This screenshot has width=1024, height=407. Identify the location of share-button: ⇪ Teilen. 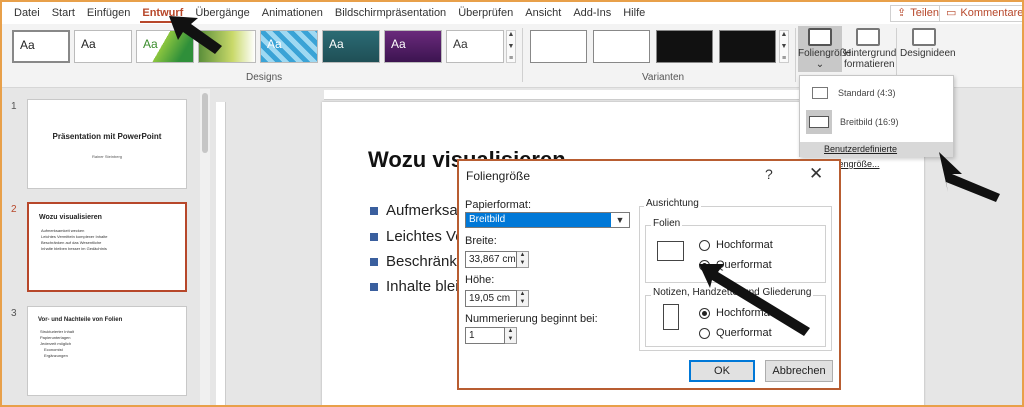
(918, 13).